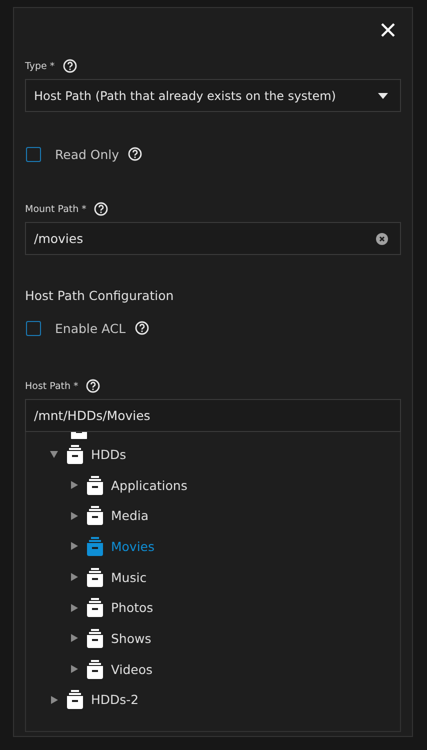 This screenshot has height=750, width=427. I want to click on tree-item: Shows, so click(131, 638).